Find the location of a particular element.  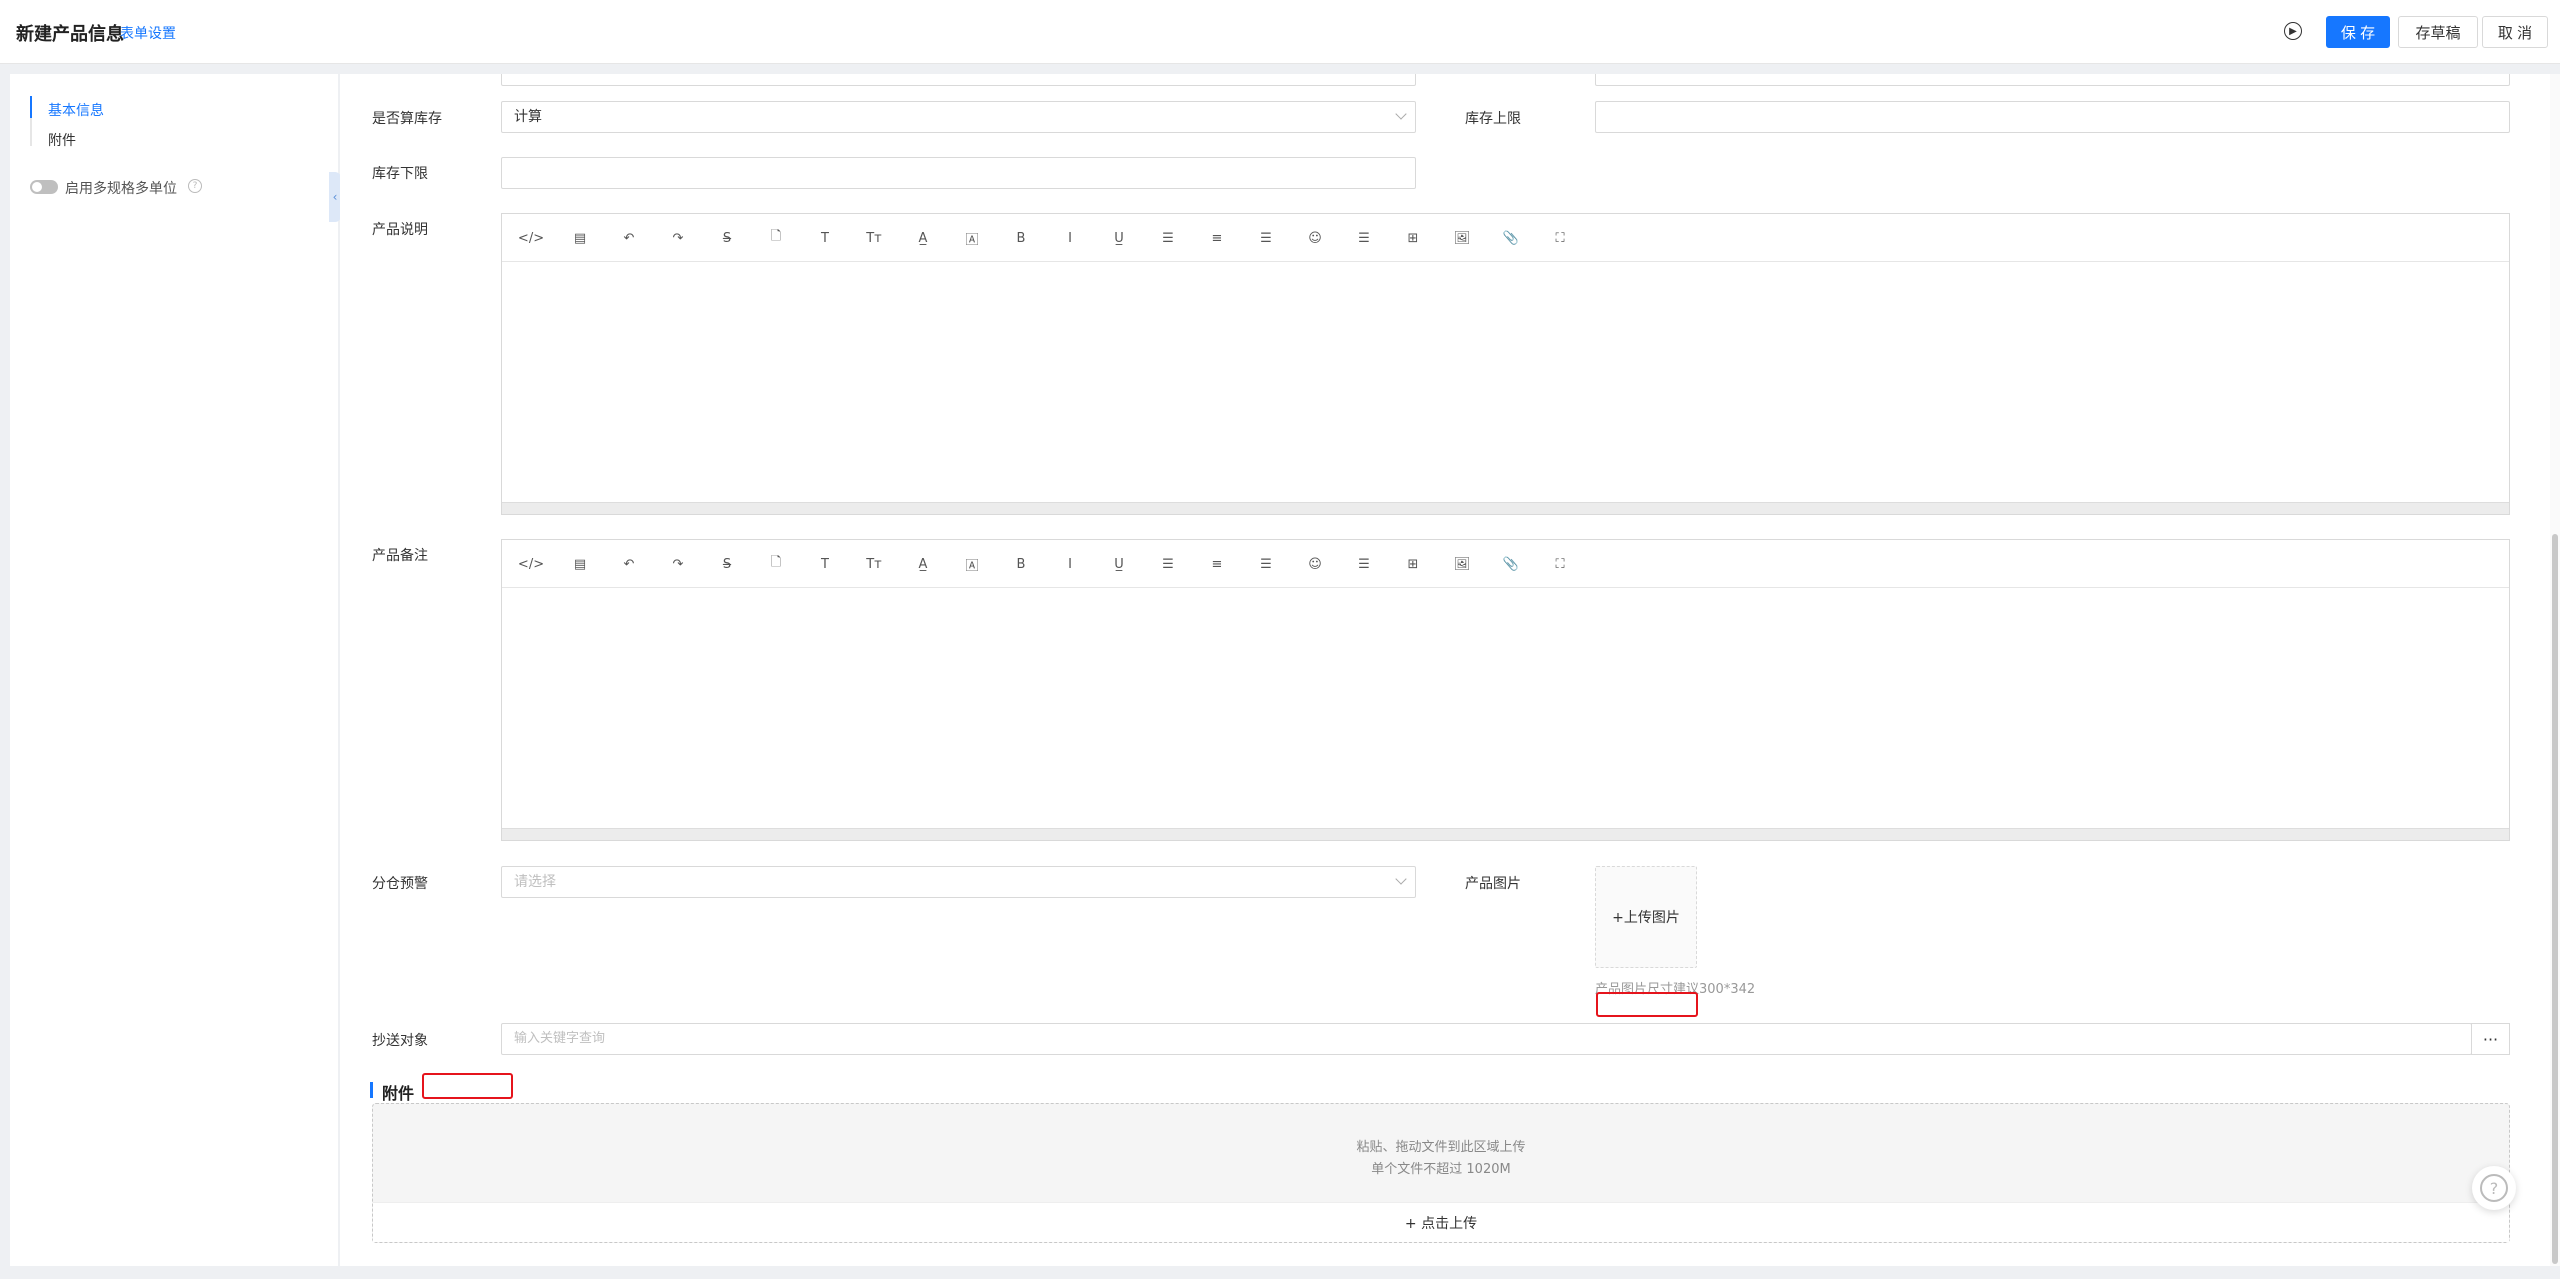

product-remark-label: 产品备注 is located at coordinates (400, 556).